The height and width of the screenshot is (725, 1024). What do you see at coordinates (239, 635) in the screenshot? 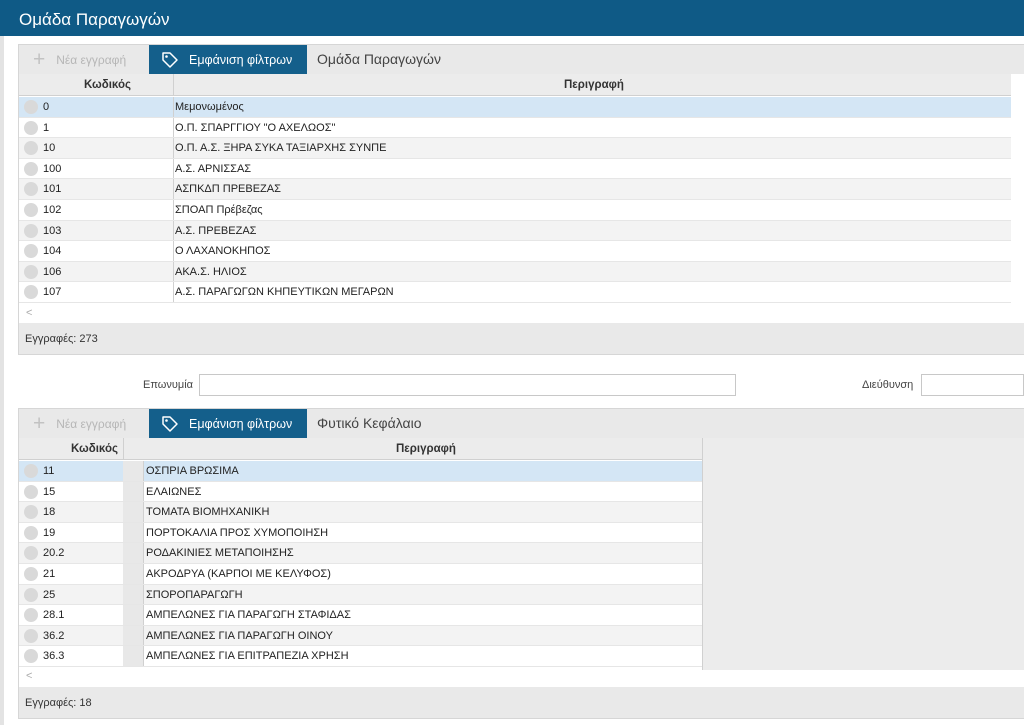
I see `row-description: ΑΜΠΕΛΩΝΕΣ ΓΙΑ ΠΑΡΑΓΩΓΗ ΟΙΝΟΥ` at bounding box center [239, 635].